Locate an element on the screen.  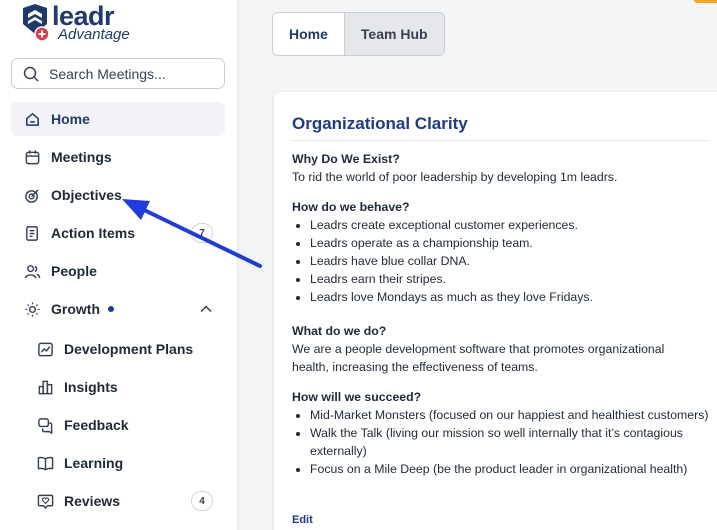
nav-item-growth: Growth is located at coordinates (118, 309).